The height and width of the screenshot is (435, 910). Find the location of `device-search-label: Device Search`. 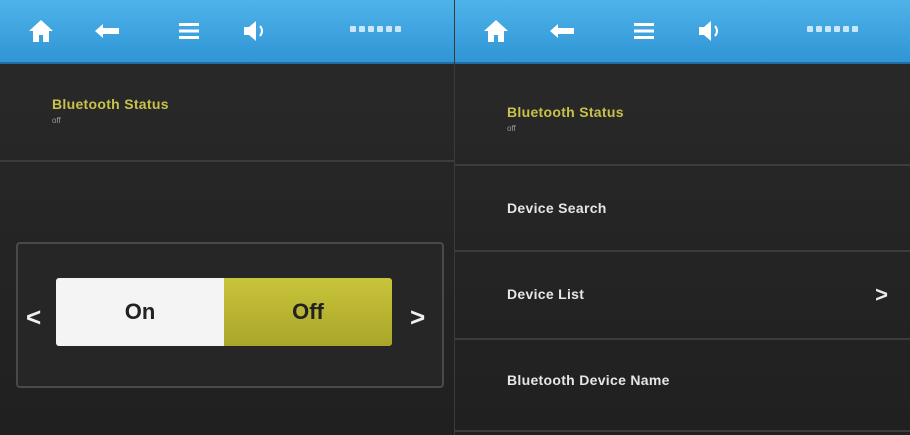

device-search-label: Device Search is located at coordinates (557, 208).